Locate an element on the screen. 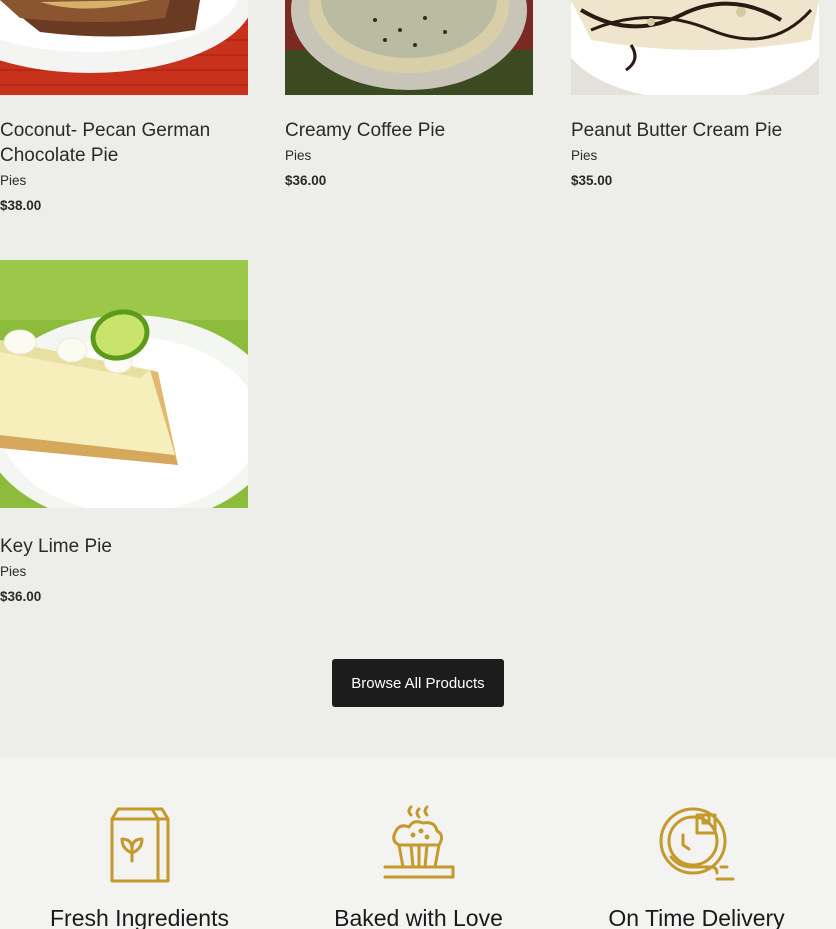  creamy-coffee-pie-photo is located at coordinates (409, 47).